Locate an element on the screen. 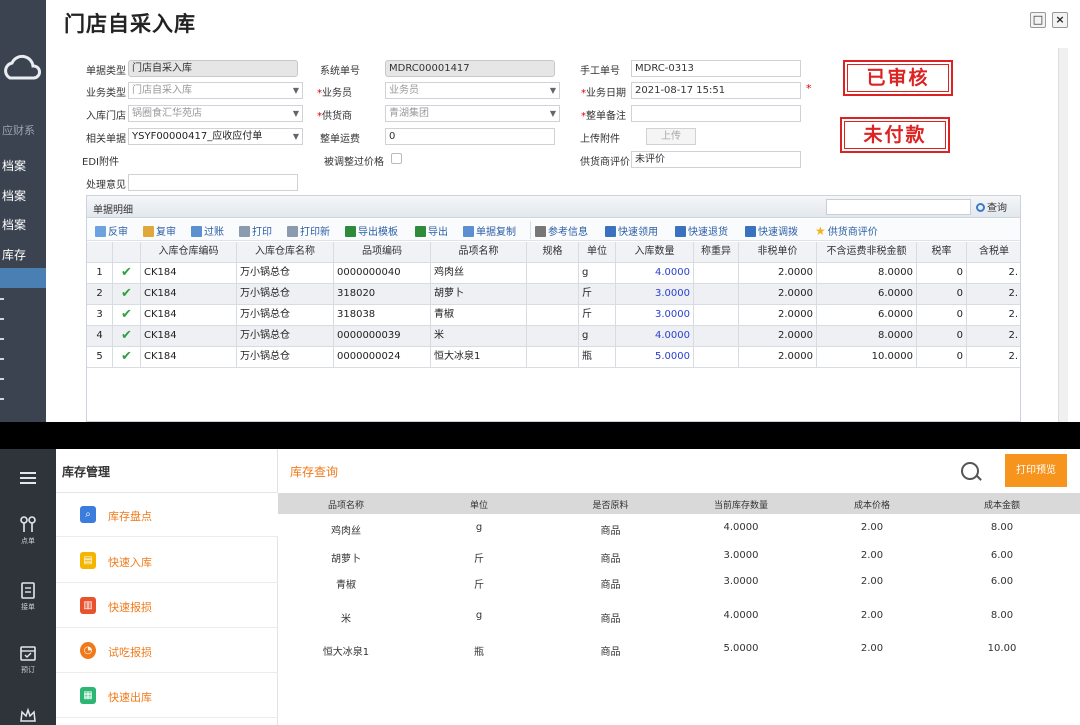 The width and height of the screenshot is (1080, 725). col-head-qty: 入库数量 is located at coordinates (655, 252).